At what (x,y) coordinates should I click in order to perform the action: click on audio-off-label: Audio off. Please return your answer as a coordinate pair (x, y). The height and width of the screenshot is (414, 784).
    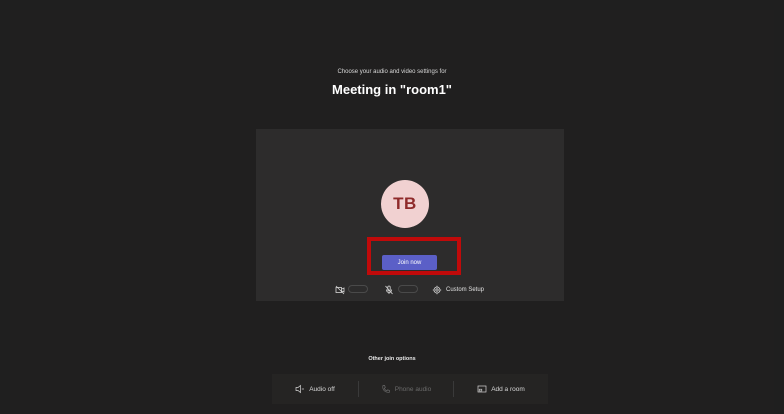
    Looking at the image, I should click on (322, 389).